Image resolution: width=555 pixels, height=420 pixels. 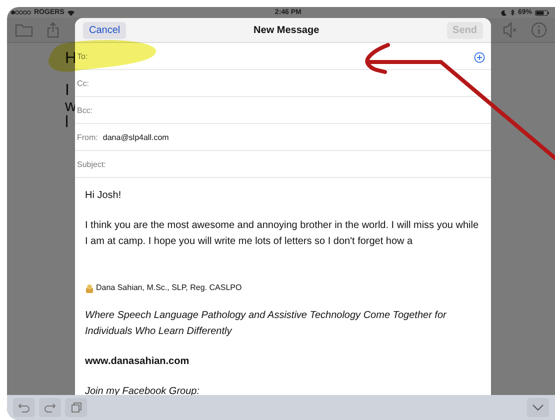 What do you see at coordinates (83, 83) in the screenshot?
I see `field-label: Cc:` at bounding box center [83, 83].